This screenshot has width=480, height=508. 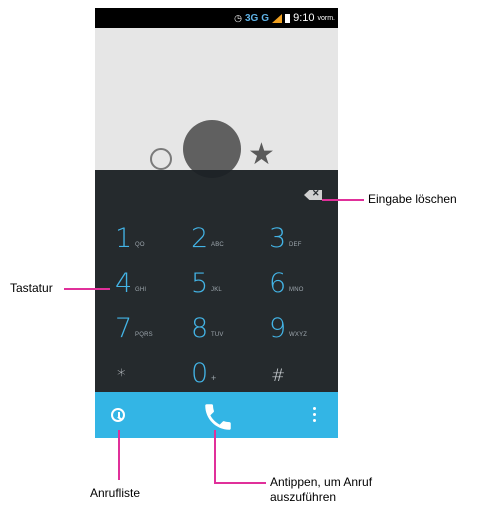 I want to click on dial-key-letters: WXYZ, so click(x=298, y=335).